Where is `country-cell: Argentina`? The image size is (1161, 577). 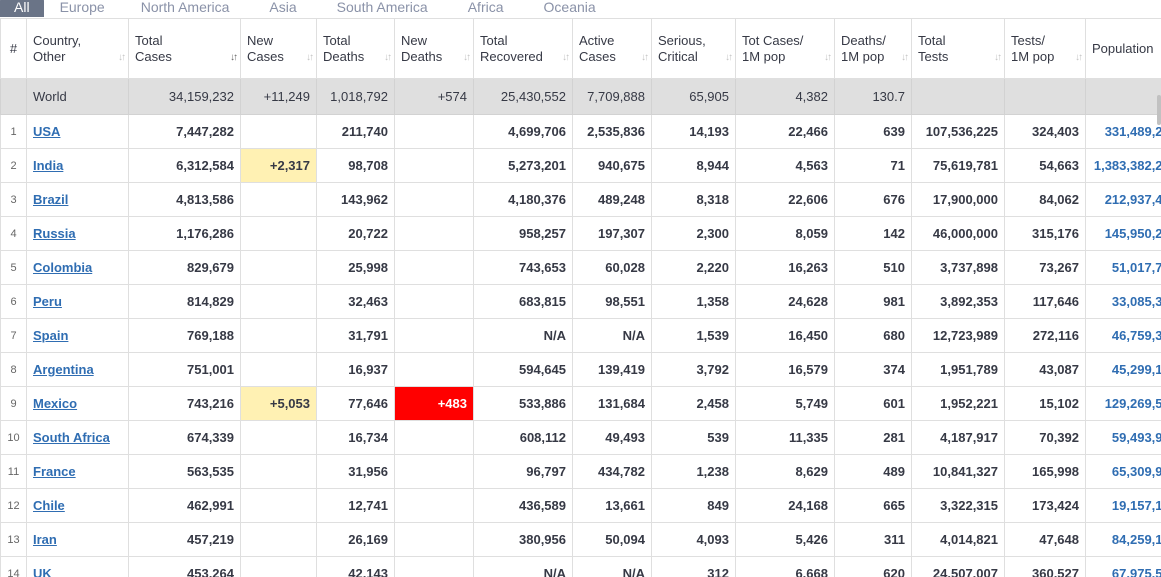 country-cell: Argentina is located at coordinates (77, 369).